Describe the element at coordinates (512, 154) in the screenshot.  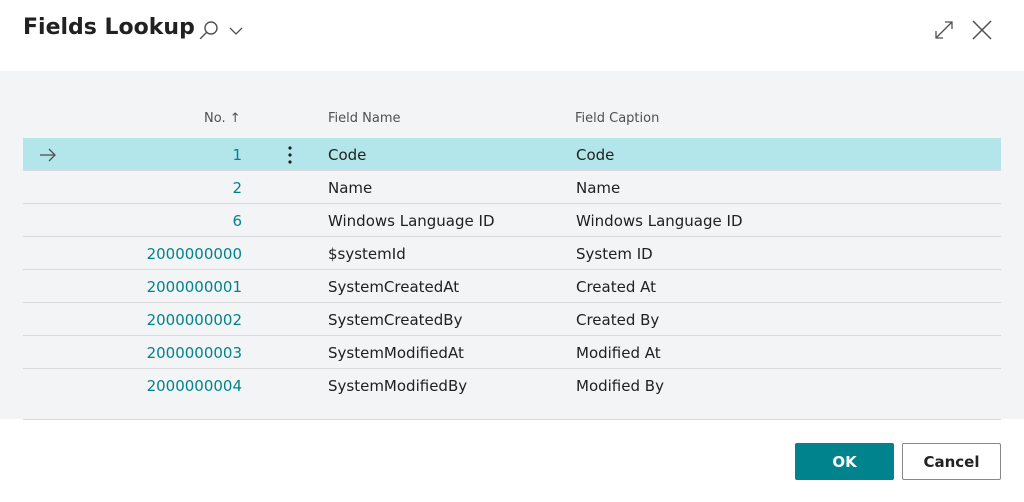
I see `table-row: 1 Code Code` at that location.